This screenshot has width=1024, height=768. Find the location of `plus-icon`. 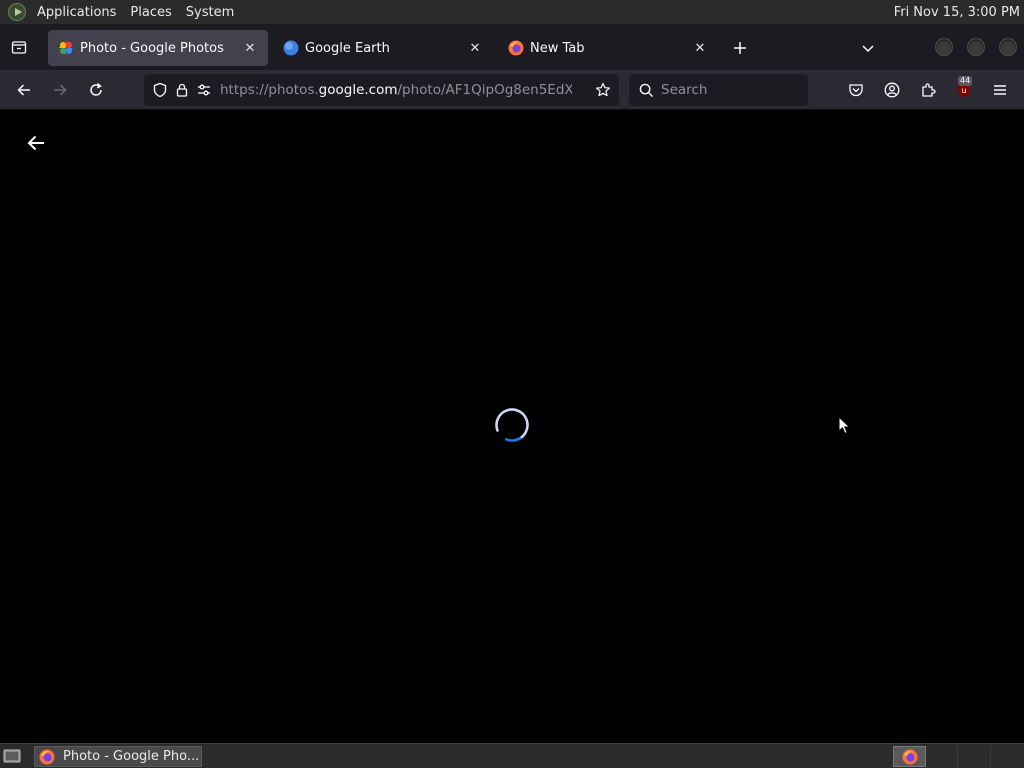

plus-icon is located at coordinates (740, 48).